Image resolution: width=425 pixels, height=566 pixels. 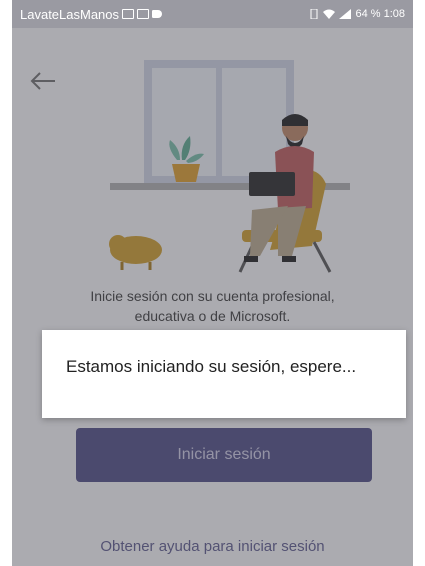 I want to click on status-app-name: LavateLasManos, so click(x=70, y=14).